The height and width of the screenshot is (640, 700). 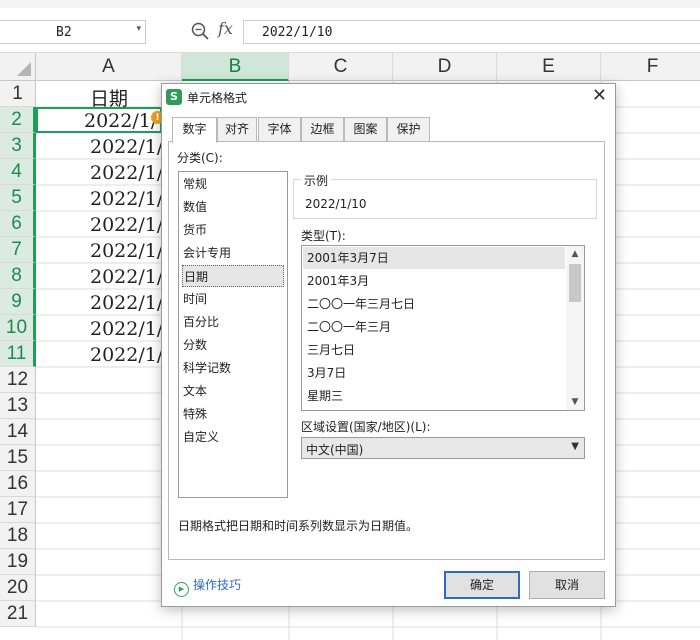 What do you see at coordinates (126, 329) in the screenshot?
I see `cell-a10: 2022/1/` at bounding box center [126, 329].